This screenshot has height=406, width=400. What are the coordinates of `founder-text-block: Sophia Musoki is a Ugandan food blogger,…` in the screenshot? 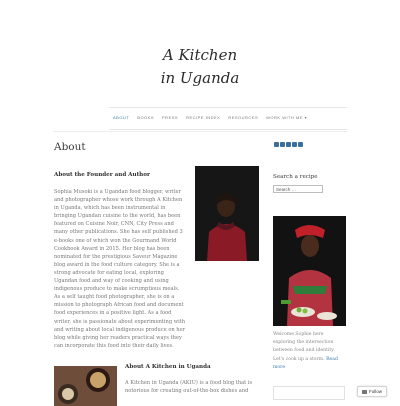 It's located at (120, 269).